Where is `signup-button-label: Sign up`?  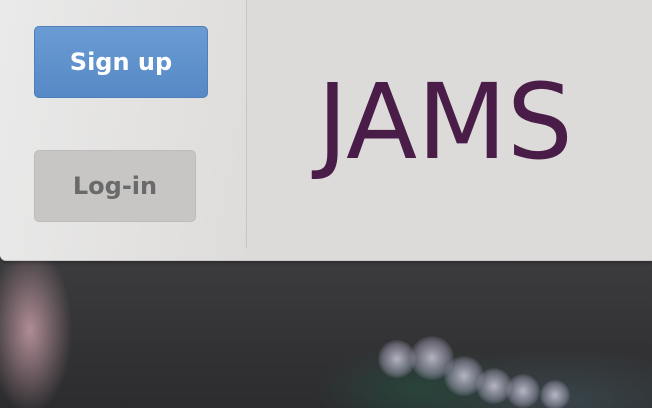 signup-button-label: Sign up is located at coordinates (121, 62).